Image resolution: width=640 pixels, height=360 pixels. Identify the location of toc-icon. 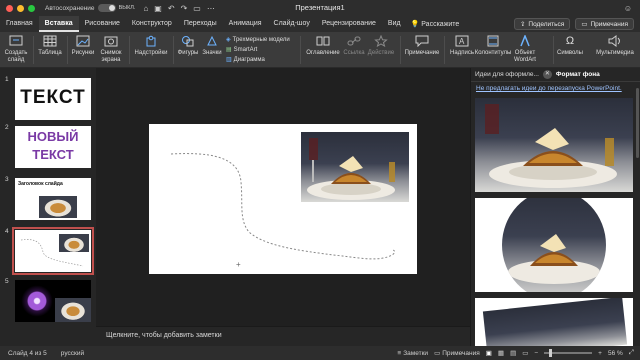
(323, 41).